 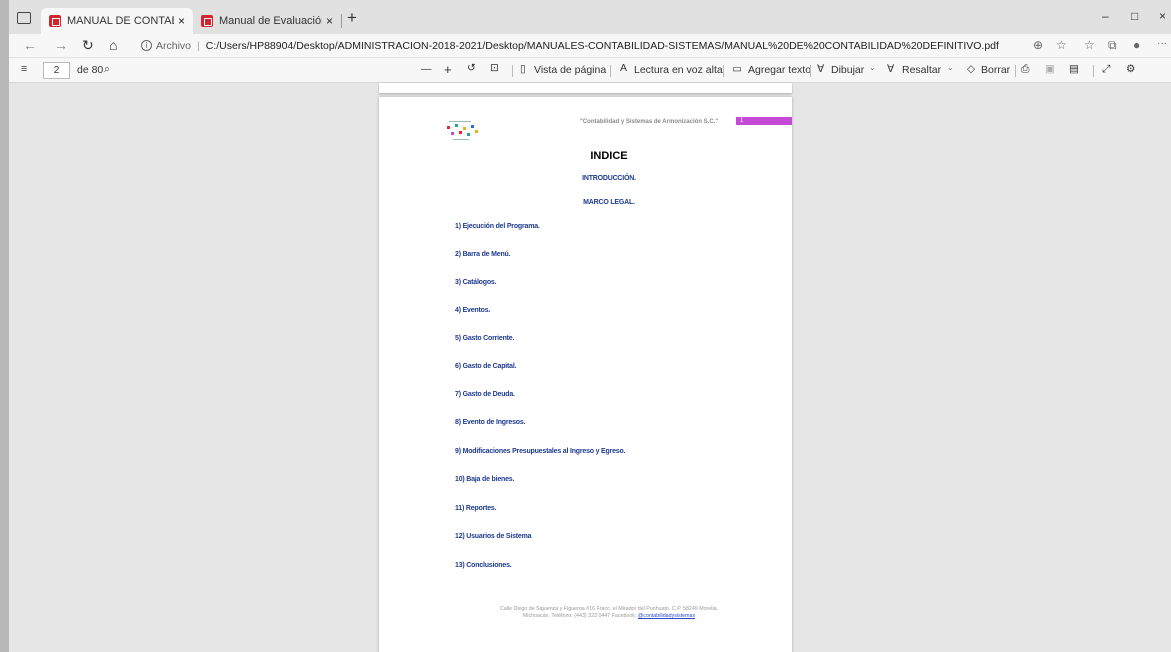 I want to click on new-tab-button: +, so click(x=352, y=18).